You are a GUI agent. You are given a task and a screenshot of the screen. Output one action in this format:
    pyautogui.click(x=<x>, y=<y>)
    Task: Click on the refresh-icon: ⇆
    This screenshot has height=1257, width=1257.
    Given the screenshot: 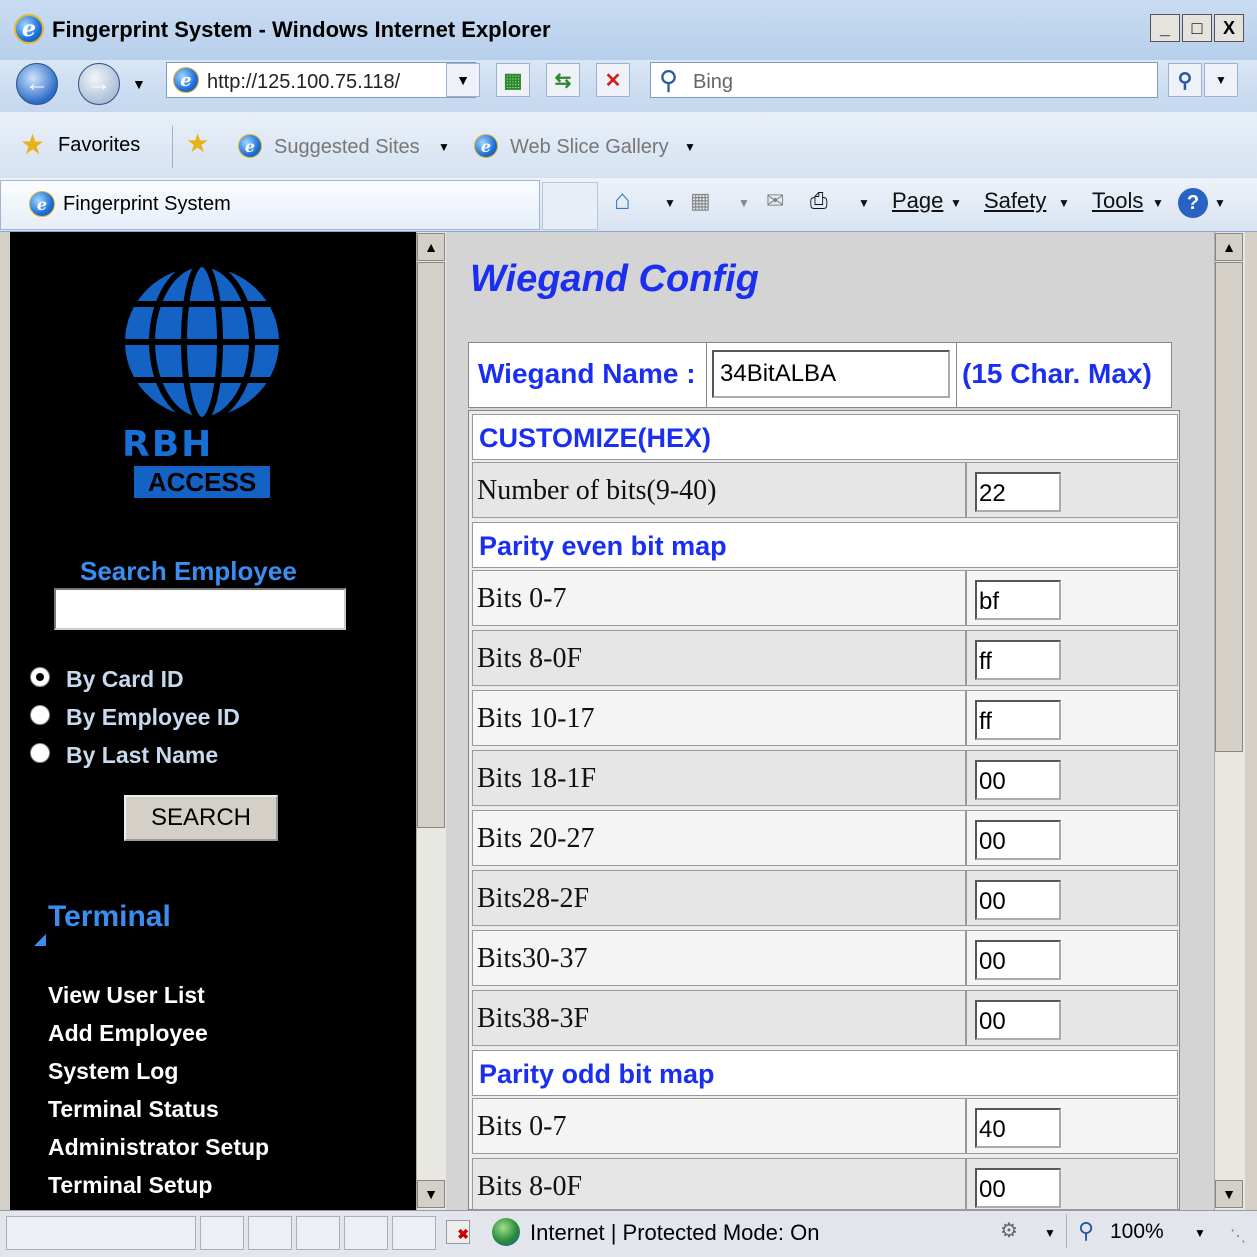 What is the action you would take?
    pyautogui.click(x=563, y=80)
    